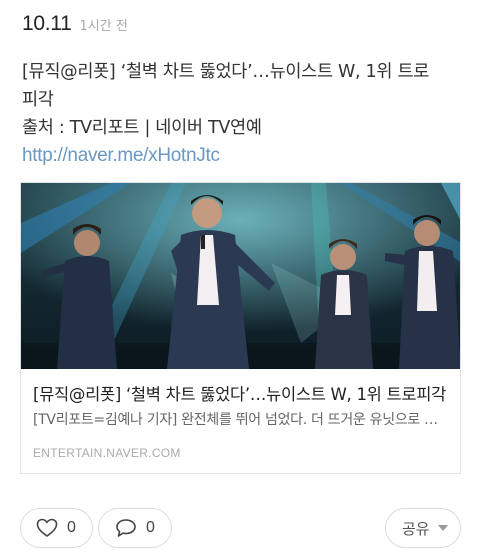 Image resolution: width=480 pixels, height=559 pixels. I want to click on preview-title: [뮤직@리폿] ‘철벽 차트 뚫었다’…뉴이스트 W, 1위 트로피각, so click(240, 393).